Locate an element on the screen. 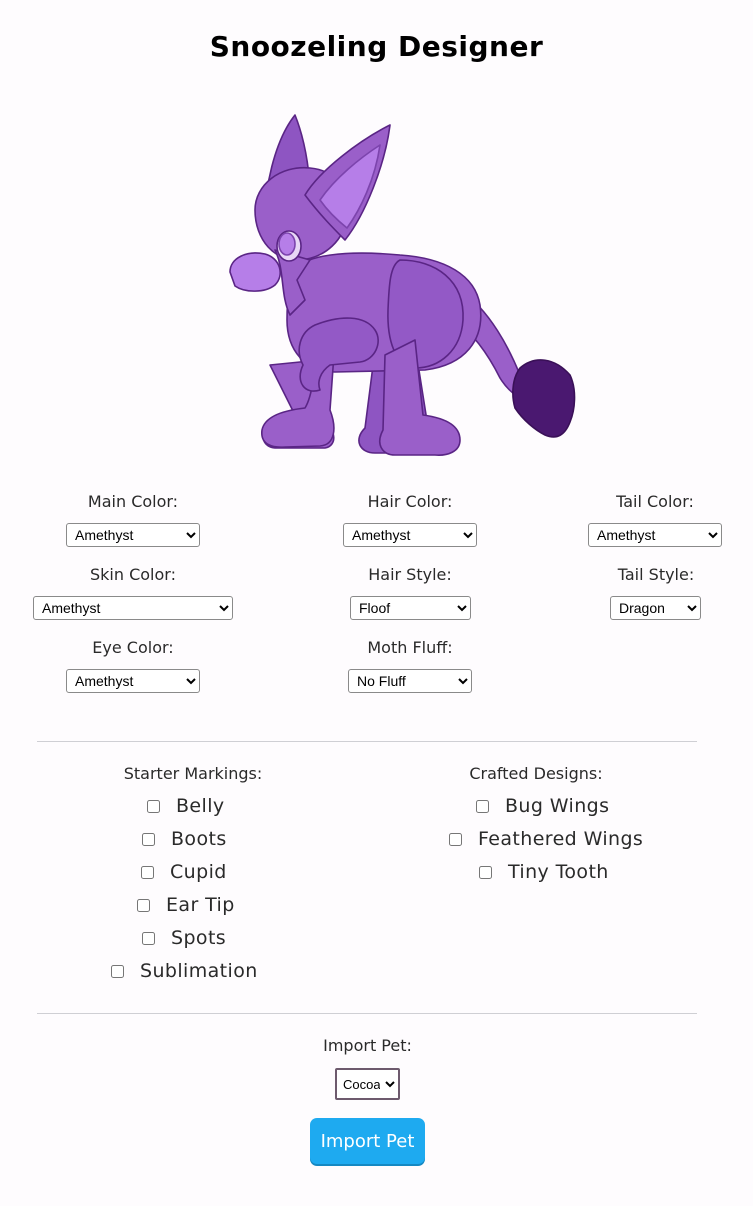 This screenshot has height=1206, width=753. marking-belly: Belly is located at coordinates (186, 806).